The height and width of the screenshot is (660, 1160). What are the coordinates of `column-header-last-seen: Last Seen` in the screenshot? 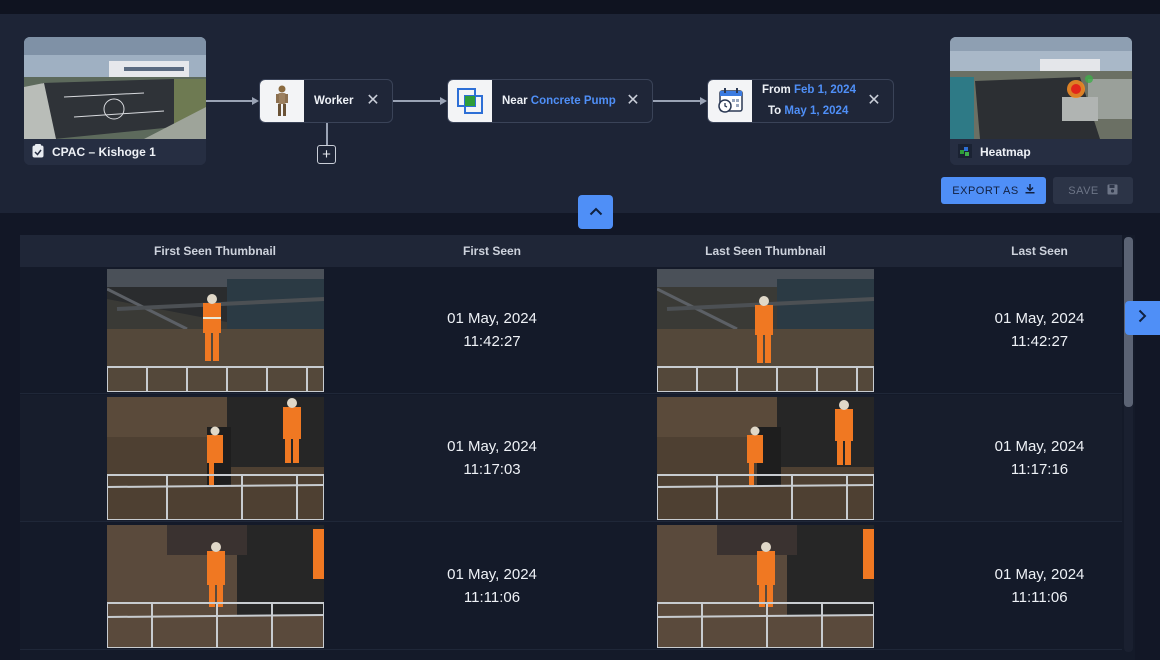 It's located at (1039, 251).